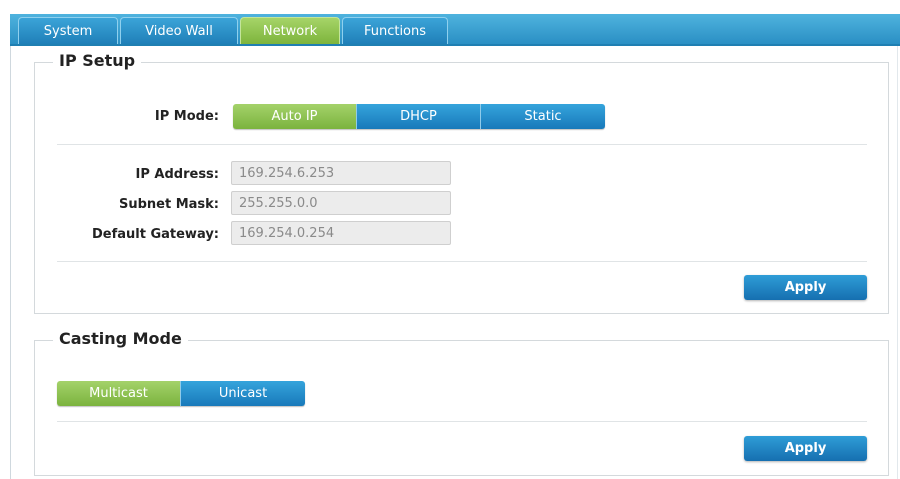 Image resolution: width=900 pixels, height=479 pixels. Describe the element at coordinates (295, 116) in the screenshot. I see `ip-mode-auto-ip-button: Auto IP` at that location.